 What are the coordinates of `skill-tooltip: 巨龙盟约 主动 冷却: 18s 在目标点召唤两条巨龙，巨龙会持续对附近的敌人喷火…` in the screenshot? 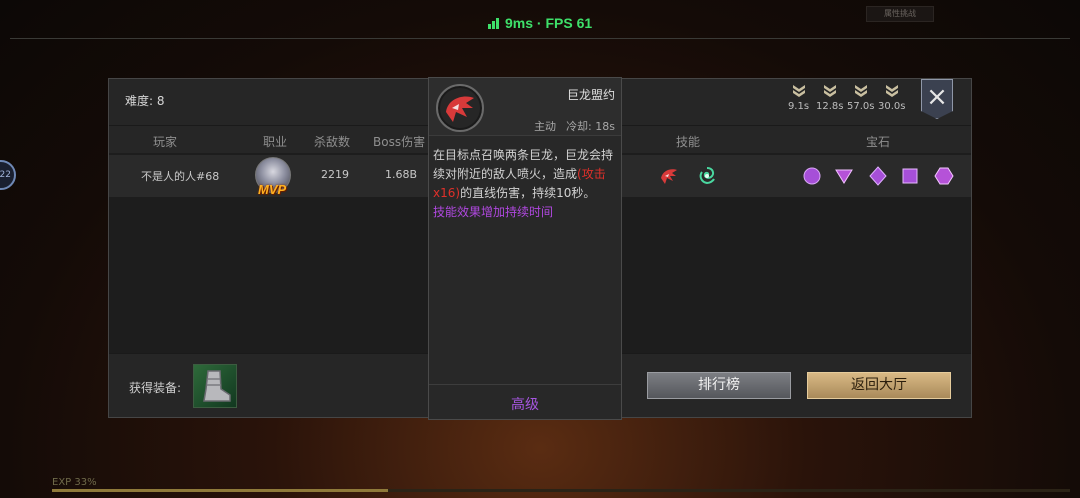 It's located at (525, 248).